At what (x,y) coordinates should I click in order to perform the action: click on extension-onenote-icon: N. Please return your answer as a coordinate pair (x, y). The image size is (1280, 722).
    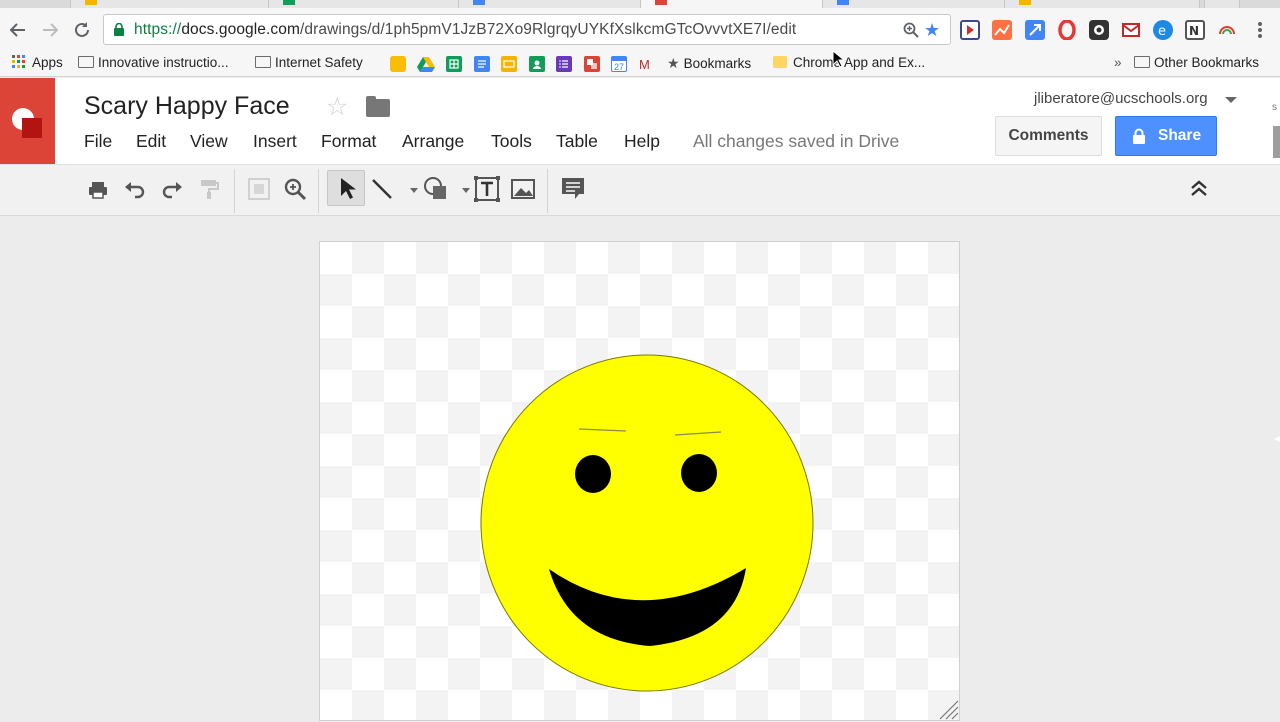
    Looking at the image, I should click on (1195, 30).